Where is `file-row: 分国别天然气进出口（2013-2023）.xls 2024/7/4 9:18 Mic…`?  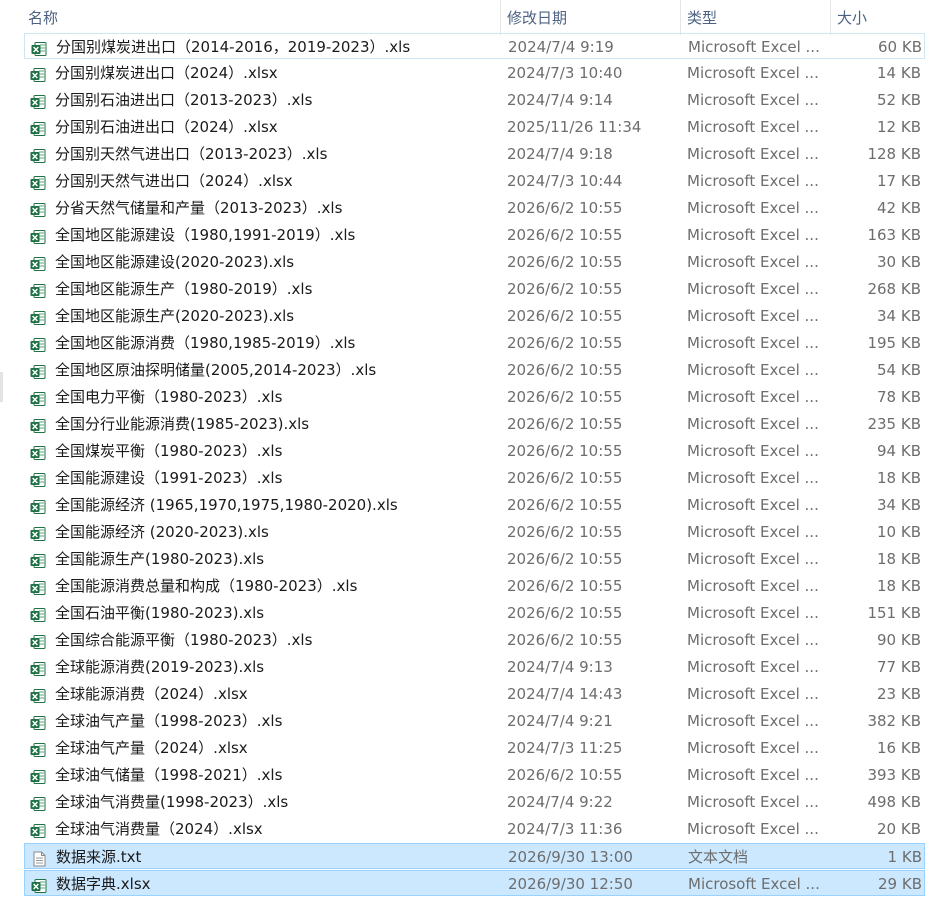 file-row: 分国别天然气进出口（2013-2023）.xls 2024/7/4 9:18 Mic… is located at coordinates (474, 154).